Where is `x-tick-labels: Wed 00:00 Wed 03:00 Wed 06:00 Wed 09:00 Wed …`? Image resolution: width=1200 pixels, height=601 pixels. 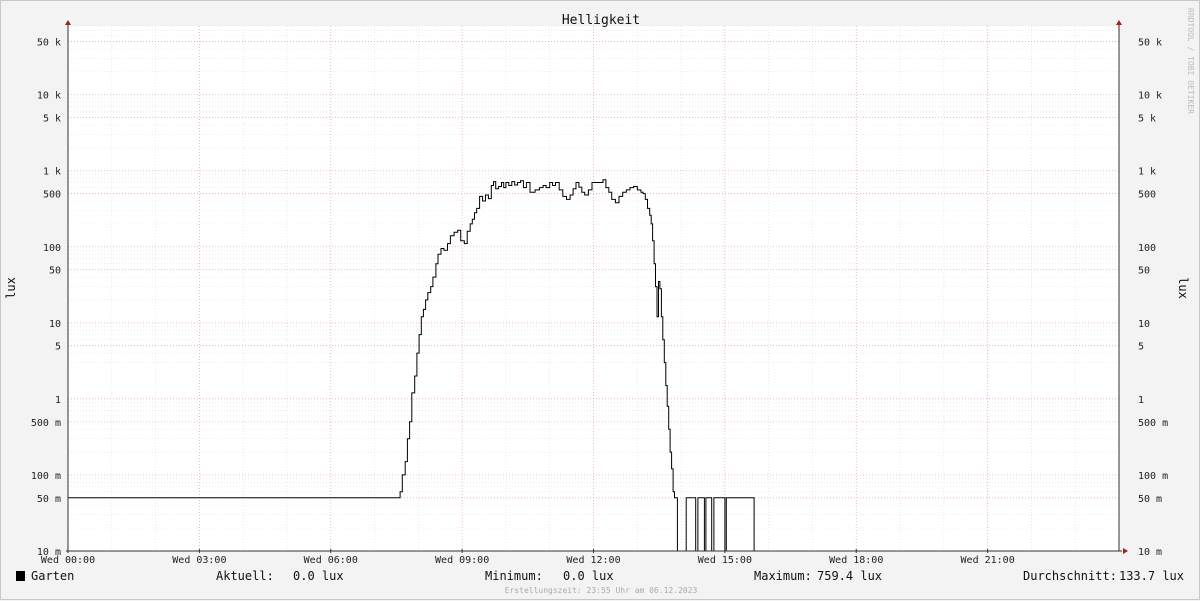 x-tick-labels: Wed 00:00 Wed 03:00 Wed 06:00 Wed 09:00 Wed … is located at coordinates (528, 560).